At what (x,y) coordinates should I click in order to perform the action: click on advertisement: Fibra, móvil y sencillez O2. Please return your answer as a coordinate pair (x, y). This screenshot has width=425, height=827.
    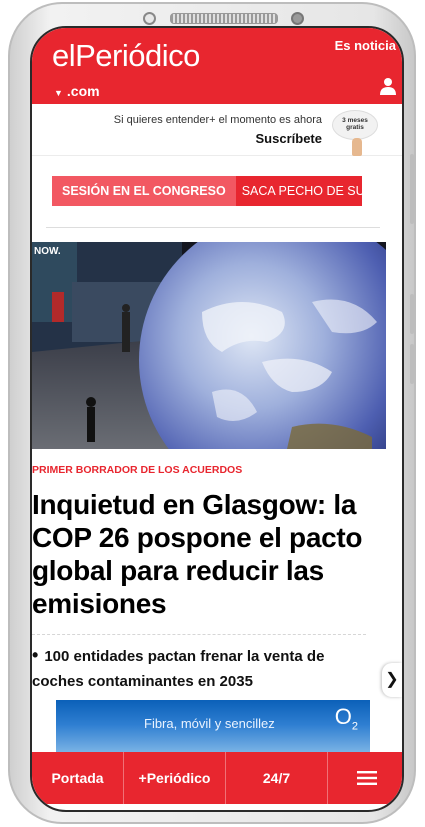
    Looking at the image, I should click on (213, 727).